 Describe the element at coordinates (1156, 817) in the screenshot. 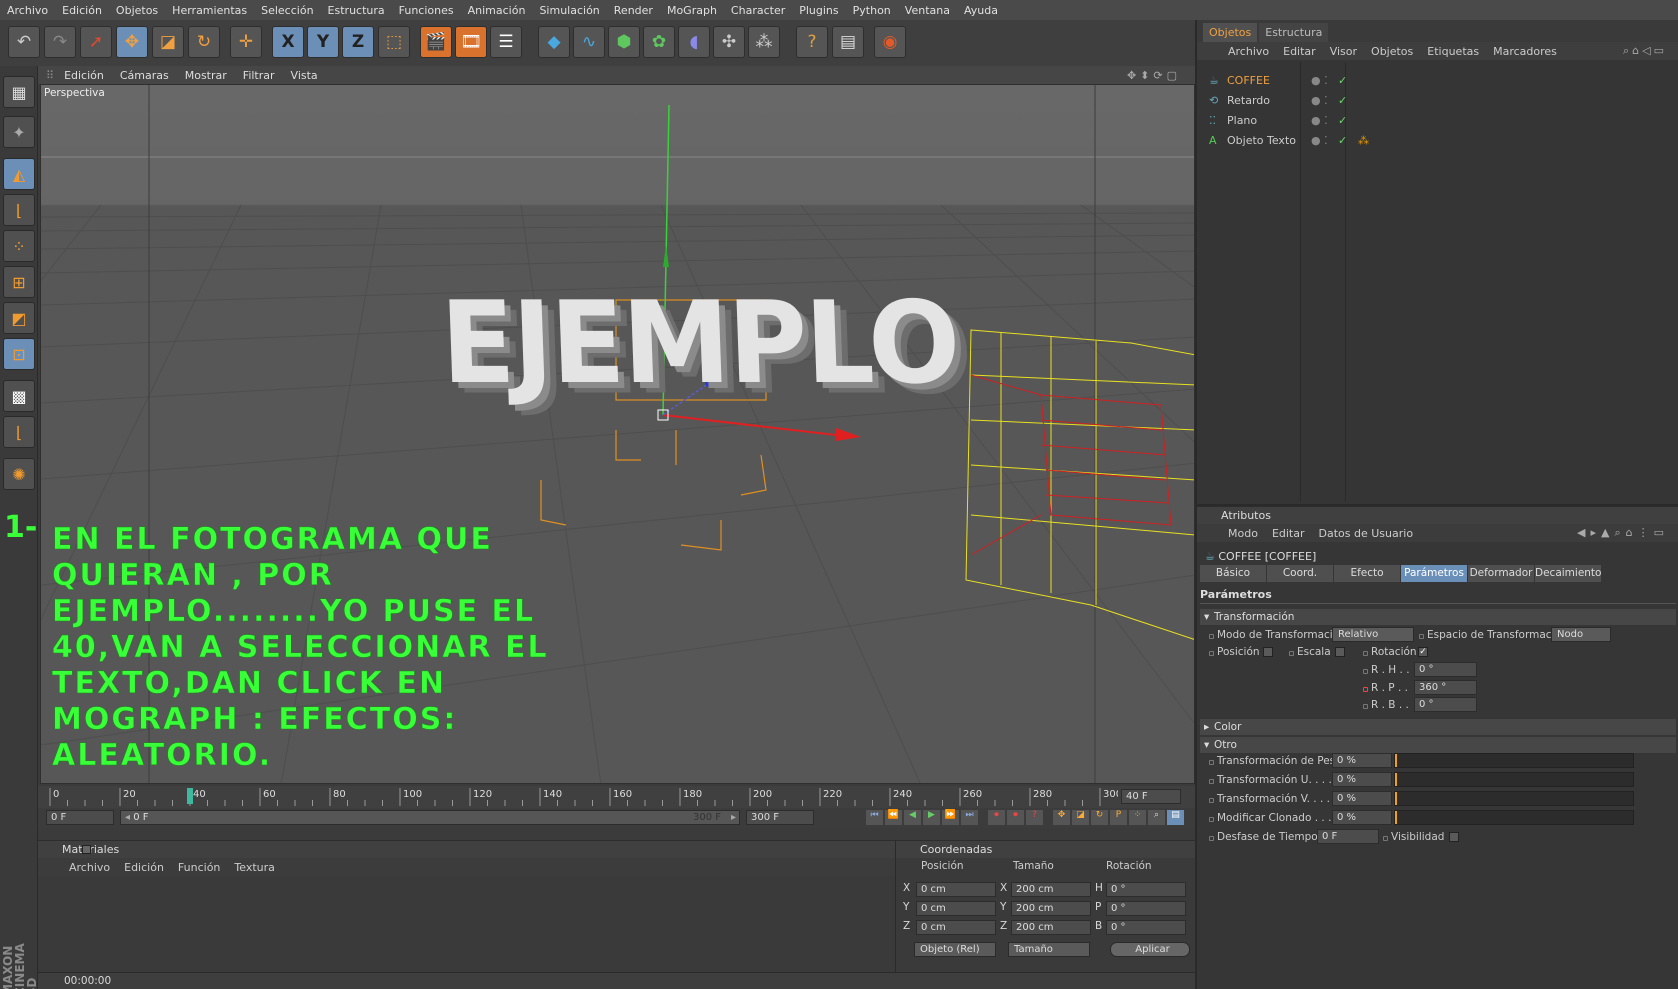

I see `timeline-options-icon: ⌕` at that location.